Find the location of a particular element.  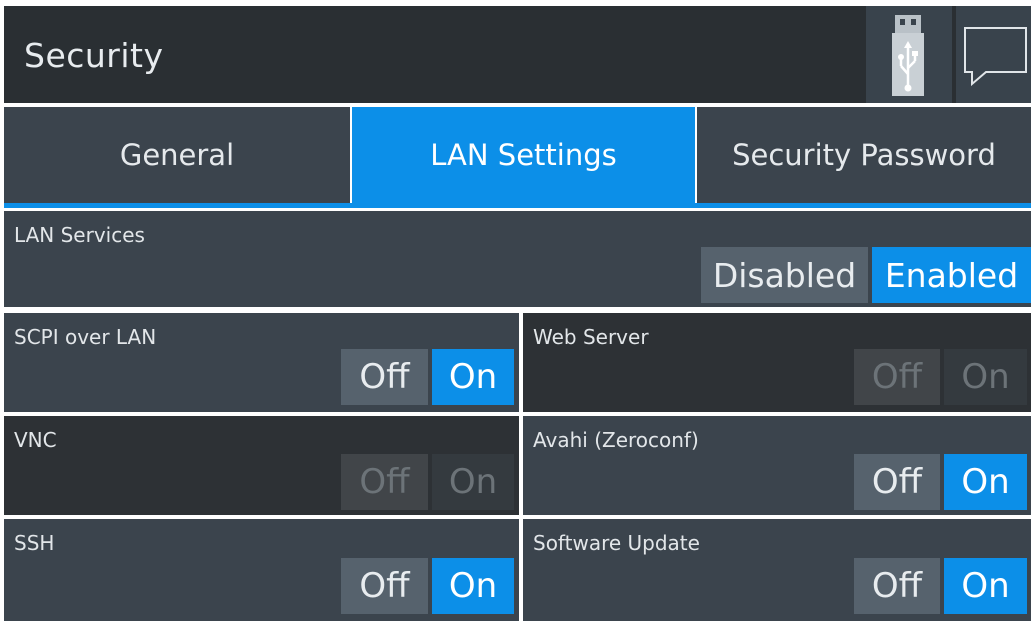

web-server-on-button: On is located at coordinates (985, 377).